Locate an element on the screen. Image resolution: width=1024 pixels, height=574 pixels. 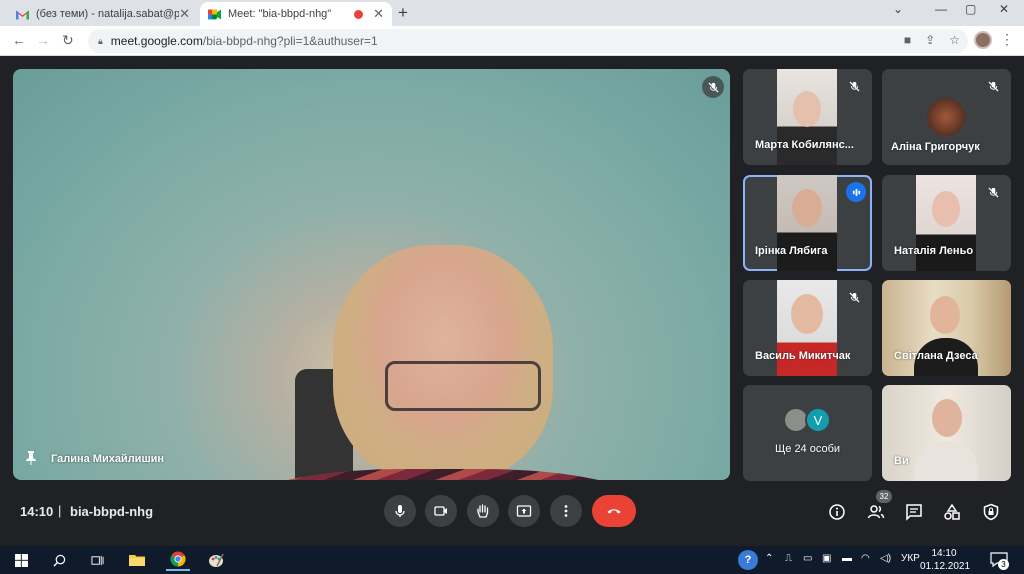
leave-call-button is located at coordinates (614, 511).